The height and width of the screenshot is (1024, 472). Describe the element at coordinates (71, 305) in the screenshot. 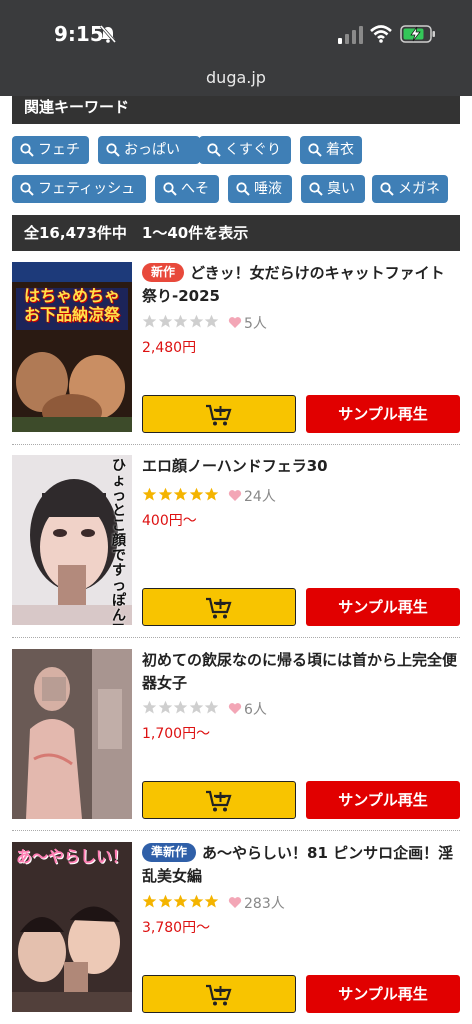

I see `thumbnail-title-text: はちゃめちゃお下品納涼祭` at that location.